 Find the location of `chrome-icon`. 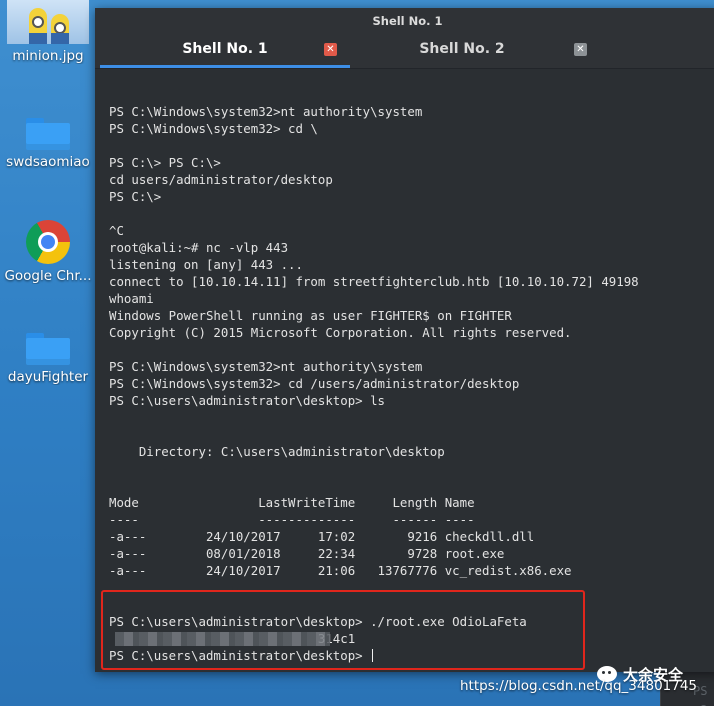

chrome-icon is located at coordinates (48, 242).